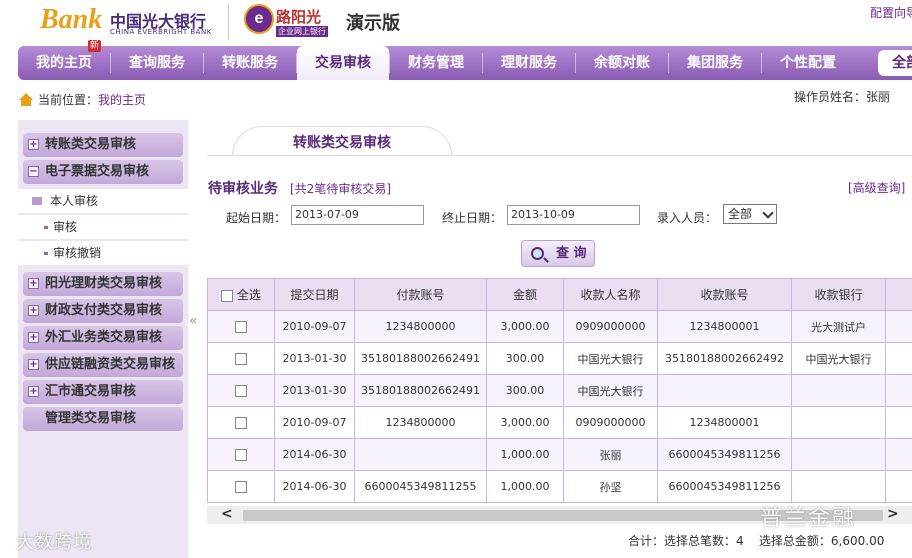 The image size is (912, 558). What do you see at coordinates (193, 321) in the screenshot?
I see `sidebar-collapse-icon: «` at bounding box center [193, 321].